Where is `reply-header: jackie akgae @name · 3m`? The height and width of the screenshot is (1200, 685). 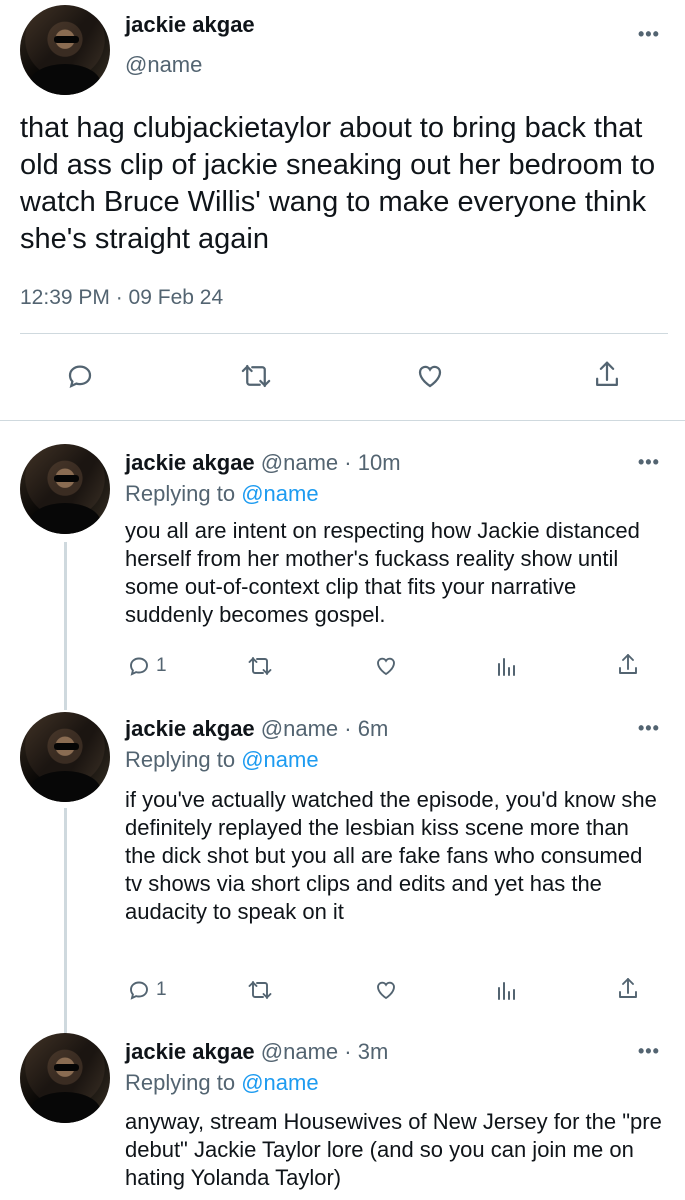
reply-header: jackie akgae @name · 3m is located at coordinates (256, 1052).